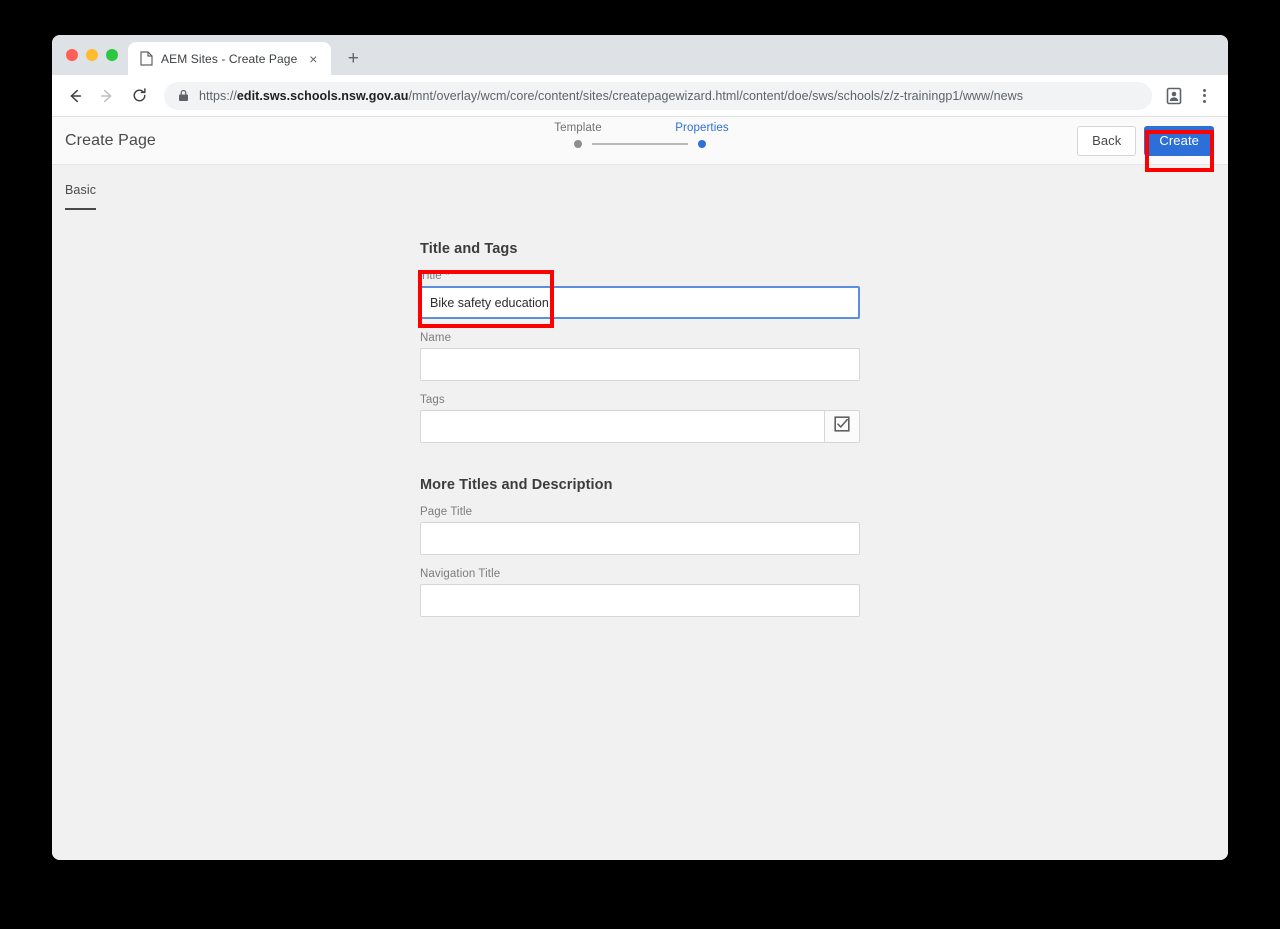  I want to click on field-label-navigation-title: Navigation Title, so click(460, 574).